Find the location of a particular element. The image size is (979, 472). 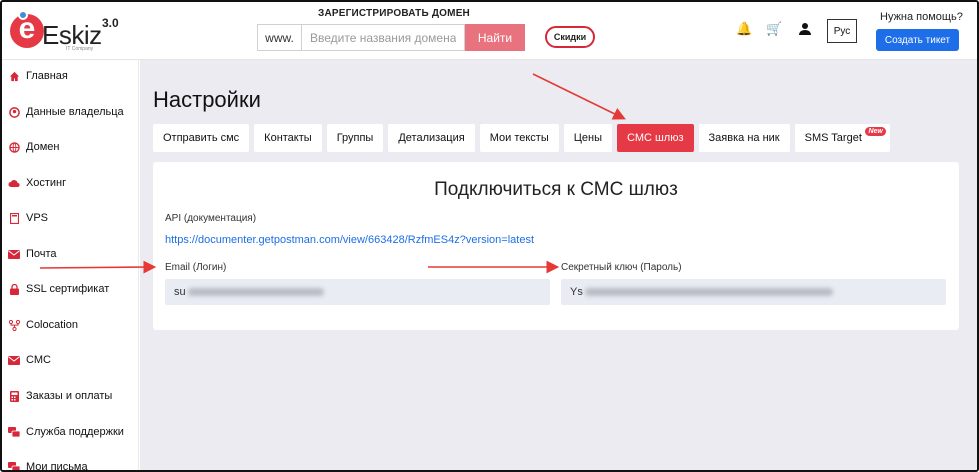

arrow-to-sms-gateway-tab is located at coordinates (579, 96).